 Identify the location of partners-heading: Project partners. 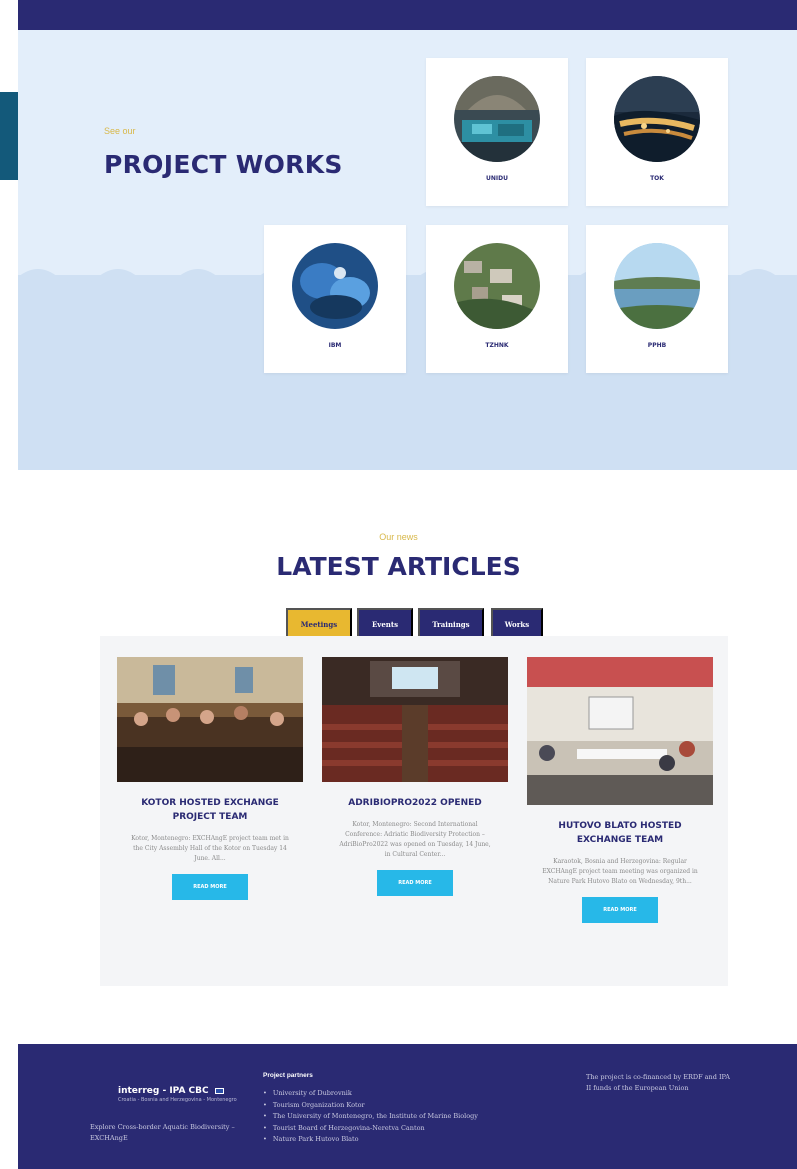
(288, 1075).